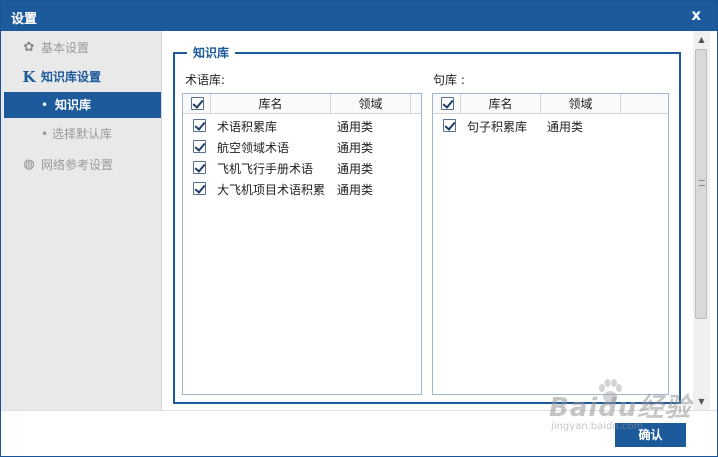 The width and height of the screenshot is (718, 457). I want to click on vertical-scrollbar: ▲ ▼, so click(701, 220).